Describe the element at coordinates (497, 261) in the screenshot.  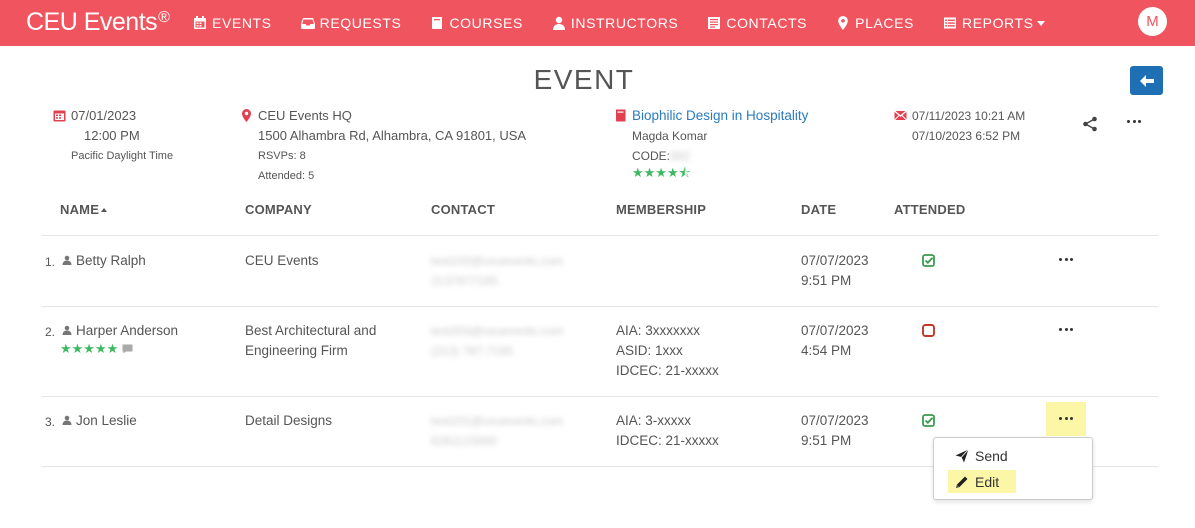
I see `attendee-email: test102@ceuevents.com` at that location.